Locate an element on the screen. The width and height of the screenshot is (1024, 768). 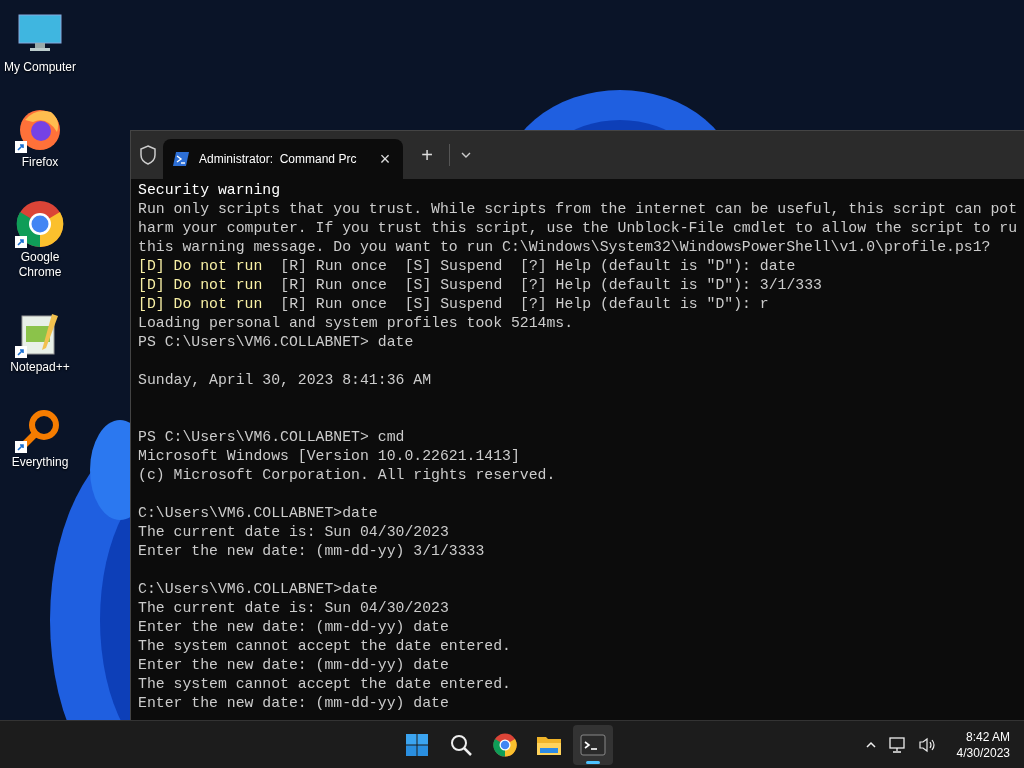
clock-time: 8:42 AM is located at coordinates (987, 736).